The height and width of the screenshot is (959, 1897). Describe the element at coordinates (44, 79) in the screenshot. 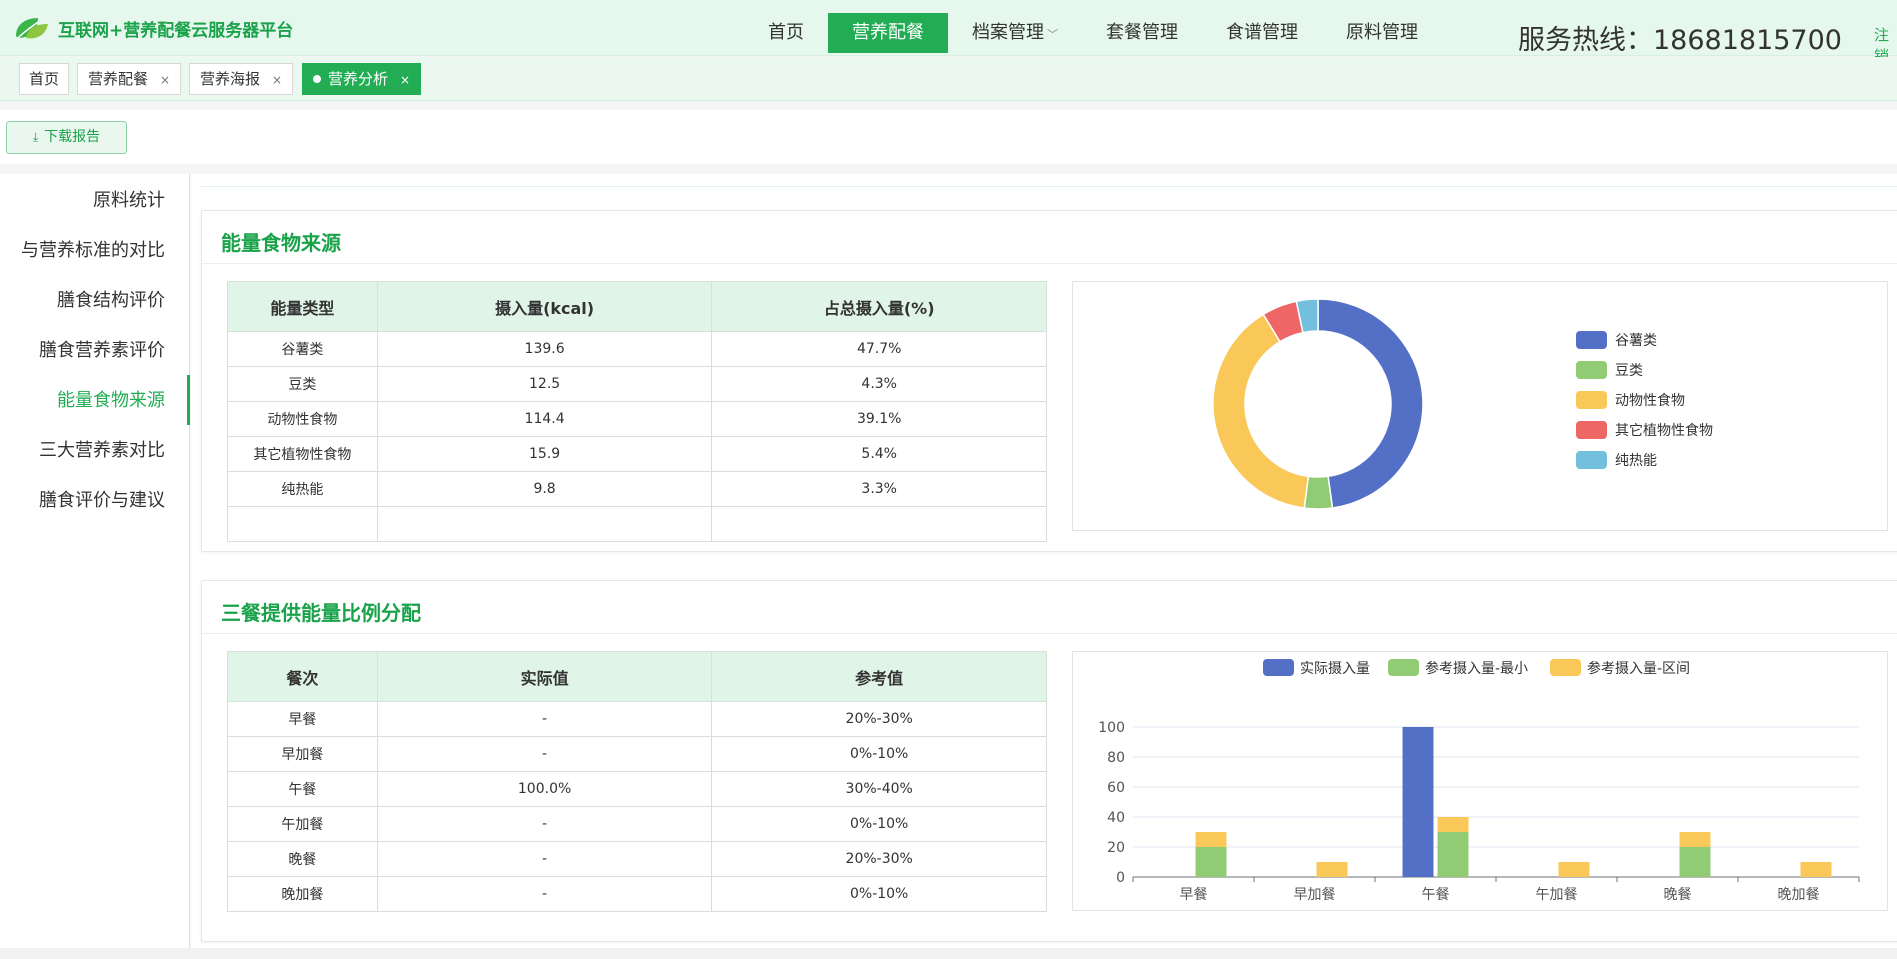

I see `tab-home: 首页` at that location.